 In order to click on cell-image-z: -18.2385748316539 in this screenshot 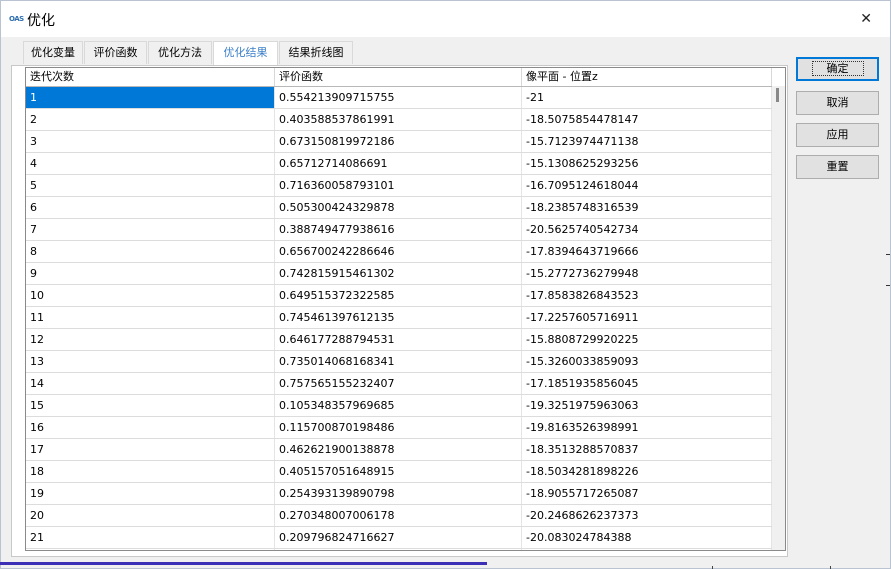, I will do `click(647, 207)`.